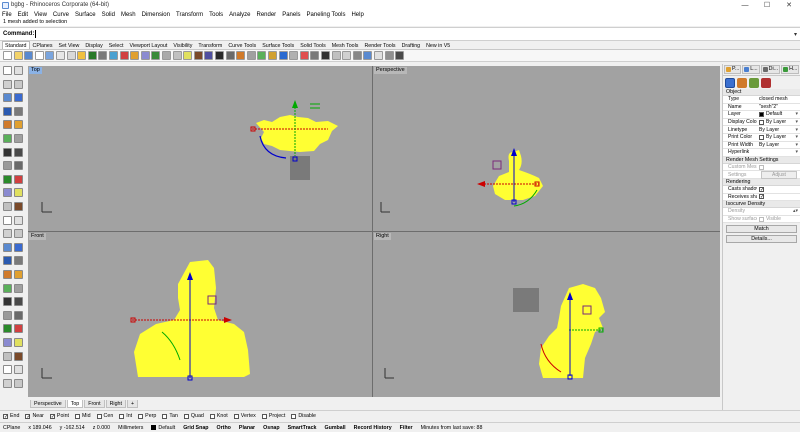 This screenshot has height=432, width=800. What do you see at coordinates (742, 82) in the screenshot?
I see `material-page-icon` at bounding box center [742, 82].